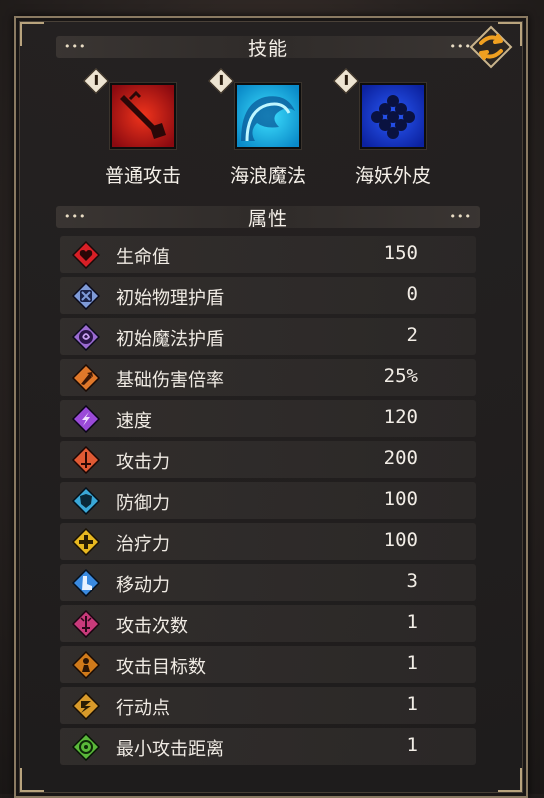 This screenshot has width=544, height=798. I want to click on stat-row-magic-shield: 初始魔法护盾 2, so click(268, 336).